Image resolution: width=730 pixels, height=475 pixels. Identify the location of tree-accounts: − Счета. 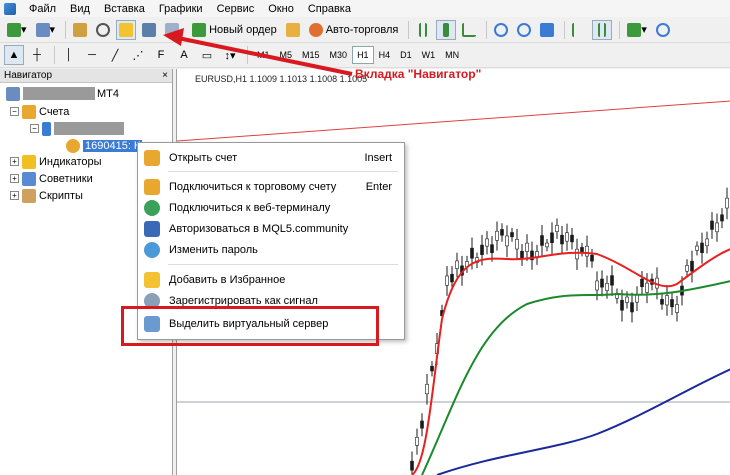
(39, 111).